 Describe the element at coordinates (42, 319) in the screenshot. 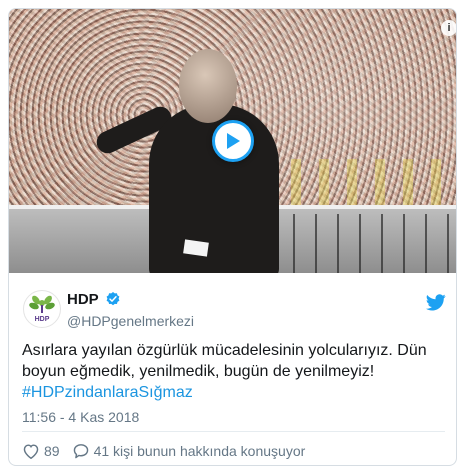

I see `avatar-caption: HDP` at that location.